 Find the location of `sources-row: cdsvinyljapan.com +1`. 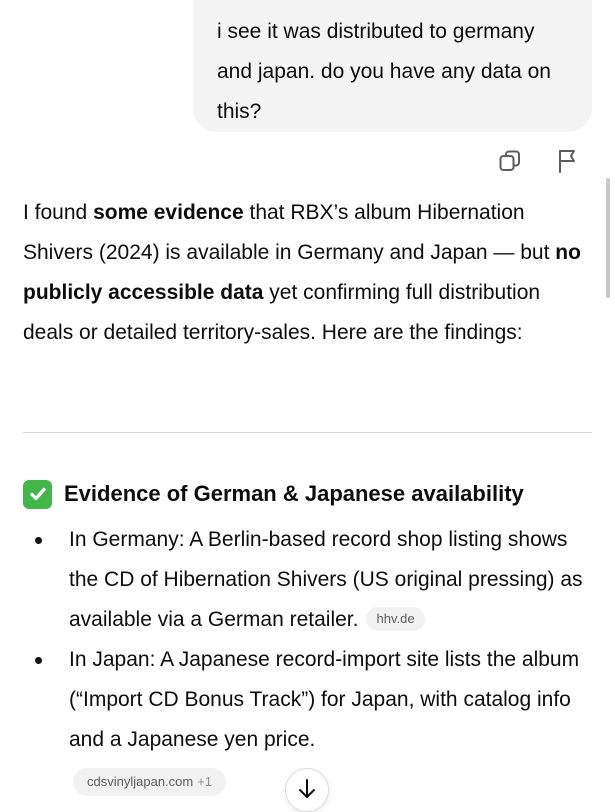

sources-row: cdsvinyljapan.com +1 is located at coordinates (150, 782).